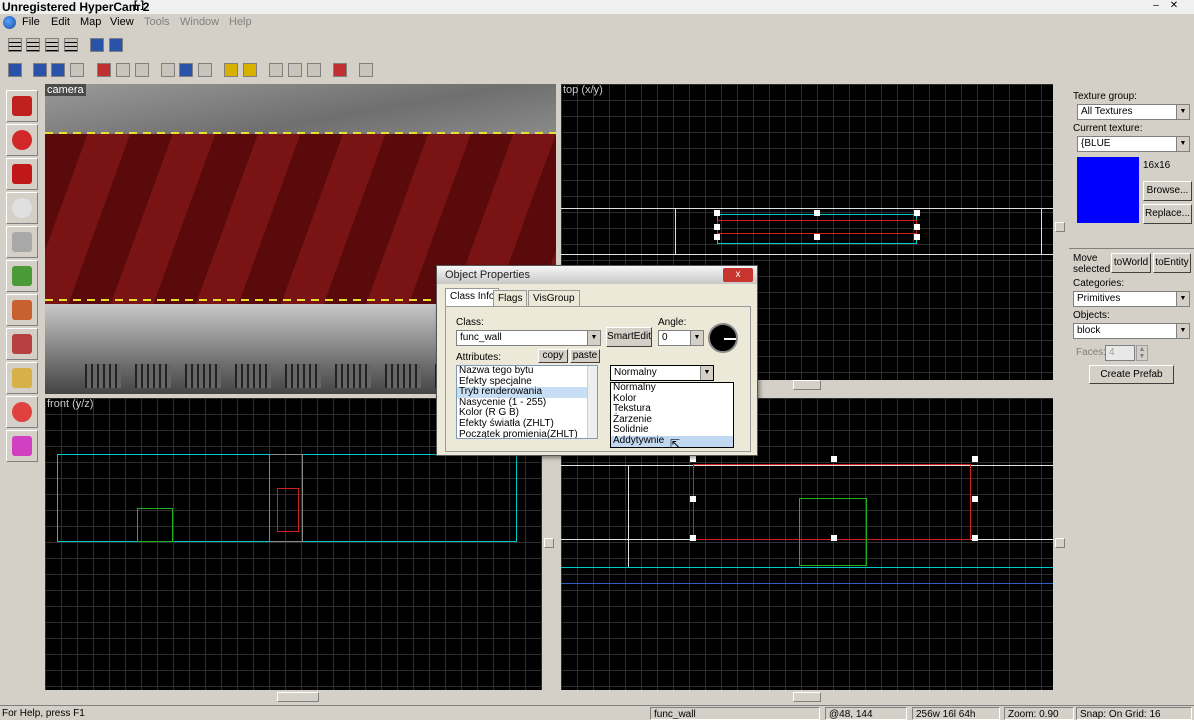 Image resolution: width=1194 pixels, height=720 pixels. I want to click on faces-input: 4, so click(1120, 353).